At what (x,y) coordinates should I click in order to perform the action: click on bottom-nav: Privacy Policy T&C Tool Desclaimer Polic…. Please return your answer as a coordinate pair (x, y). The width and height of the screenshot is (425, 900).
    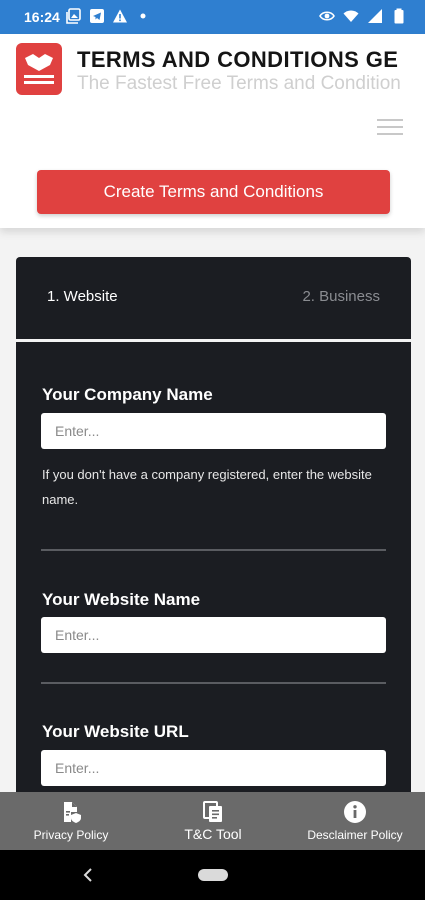
    Looking at the image, I should click on (212, 821).